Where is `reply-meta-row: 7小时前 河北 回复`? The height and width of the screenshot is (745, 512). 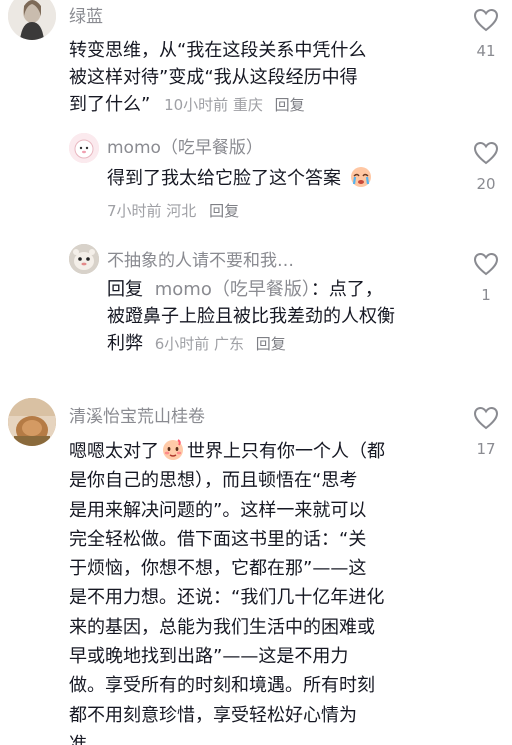 reply-meta-row: 7小时前 河北 回复 is located at coordinates (173, 210).